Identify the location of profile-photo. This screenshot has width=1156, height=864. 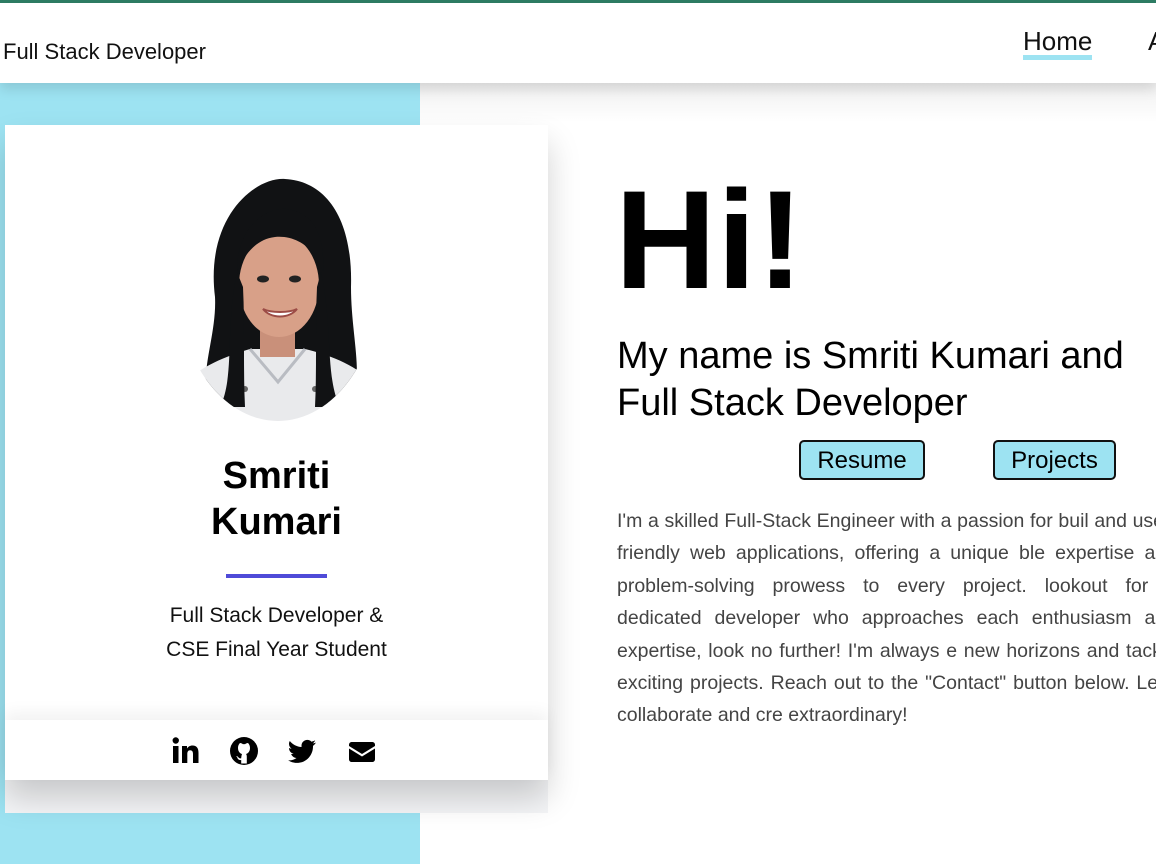
(278, 299).